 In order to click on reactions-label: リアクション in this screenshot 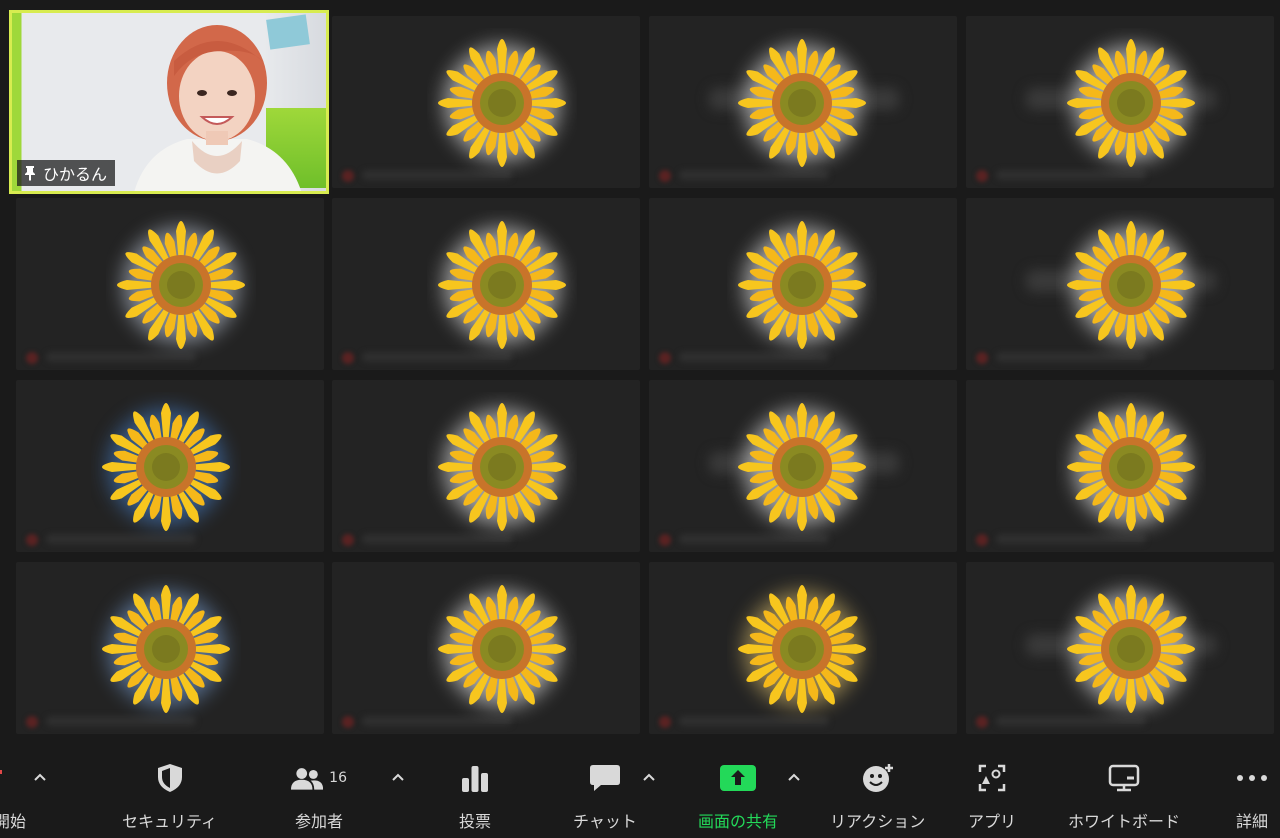, I will do `click(878, 821)`.